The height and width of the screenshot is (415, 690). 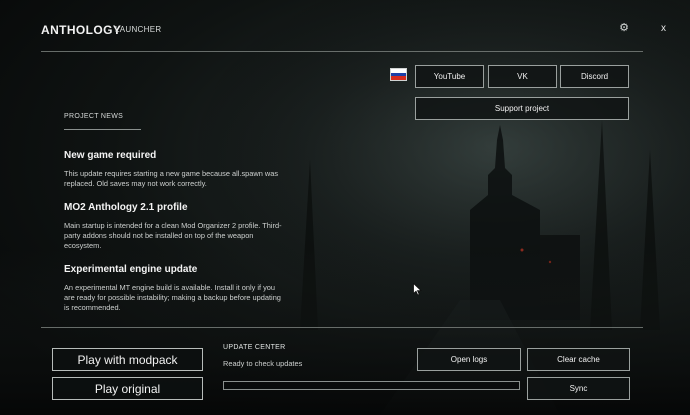 I want to click on app-title: ANTHOLOGY, so click(x=81, y=30).